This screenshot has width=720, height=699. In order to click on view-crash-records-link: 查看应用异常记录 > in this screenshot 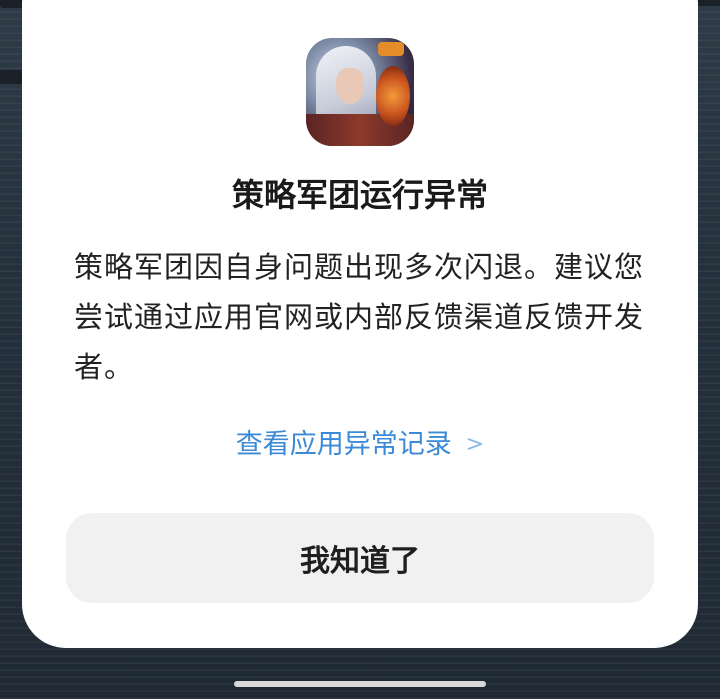, I will do `click(360, 445)`.